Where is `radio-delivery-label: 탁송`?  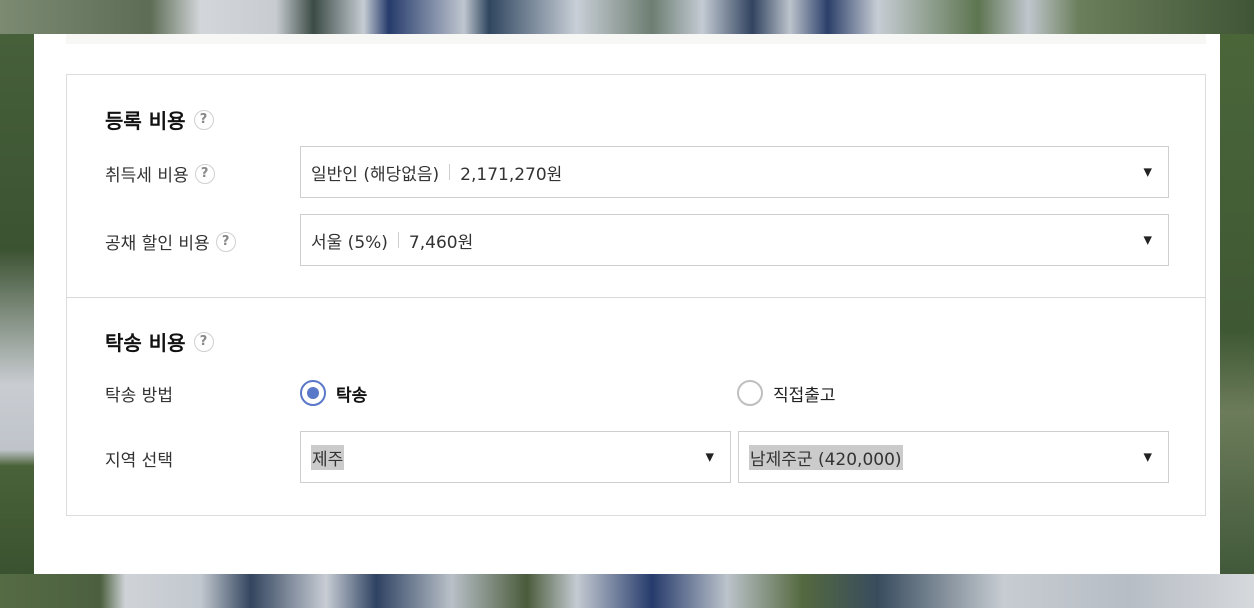
radio-delivery-label: 탁송 is located at coordinates (352, 395).